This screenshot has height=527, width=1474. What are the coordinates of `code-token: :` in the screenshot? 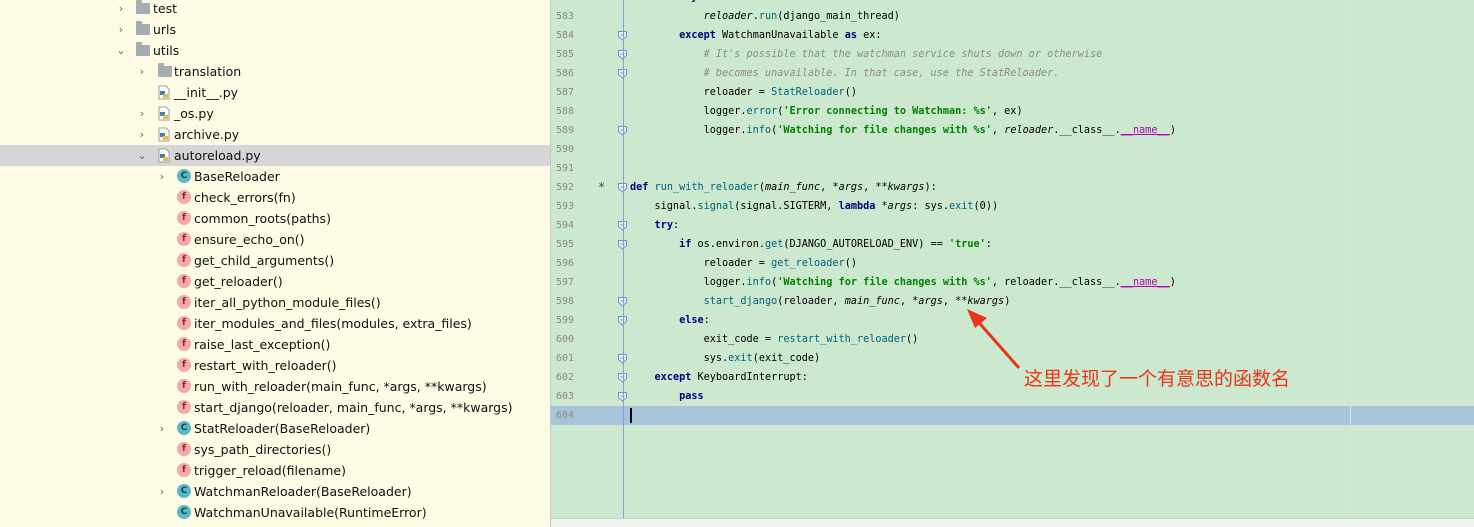 It's located at (700, 1).